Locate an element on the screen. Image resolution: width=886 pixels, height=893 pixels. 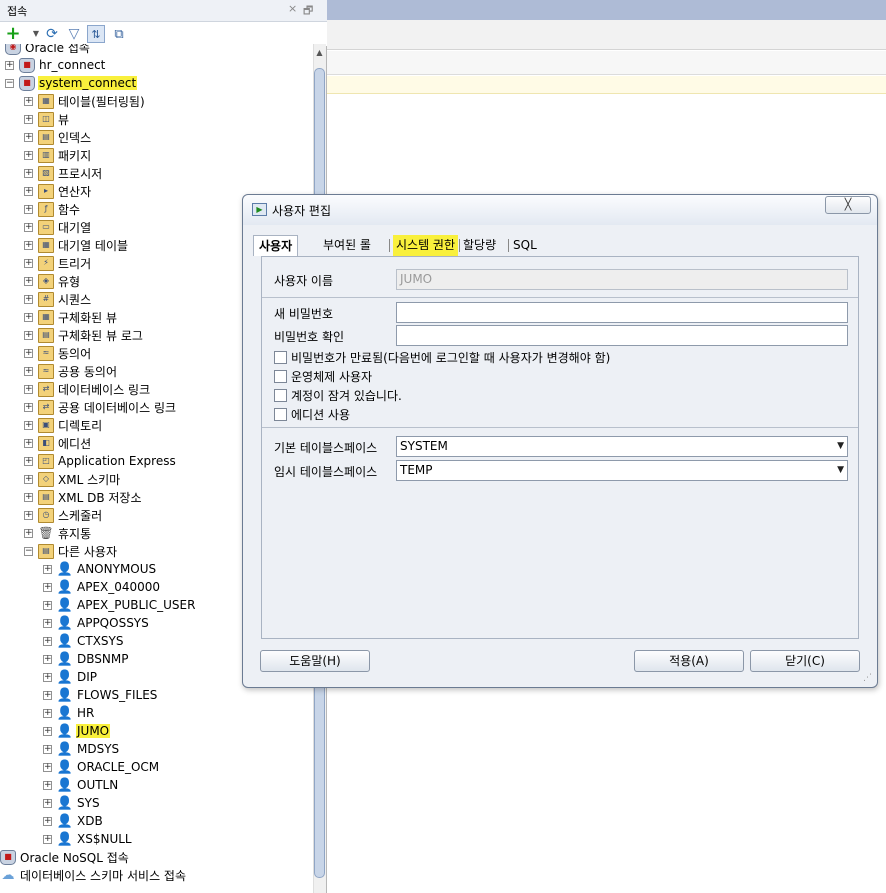
tree-node-user: + 👤 XS$NULL is located at coordinates (88, 839).